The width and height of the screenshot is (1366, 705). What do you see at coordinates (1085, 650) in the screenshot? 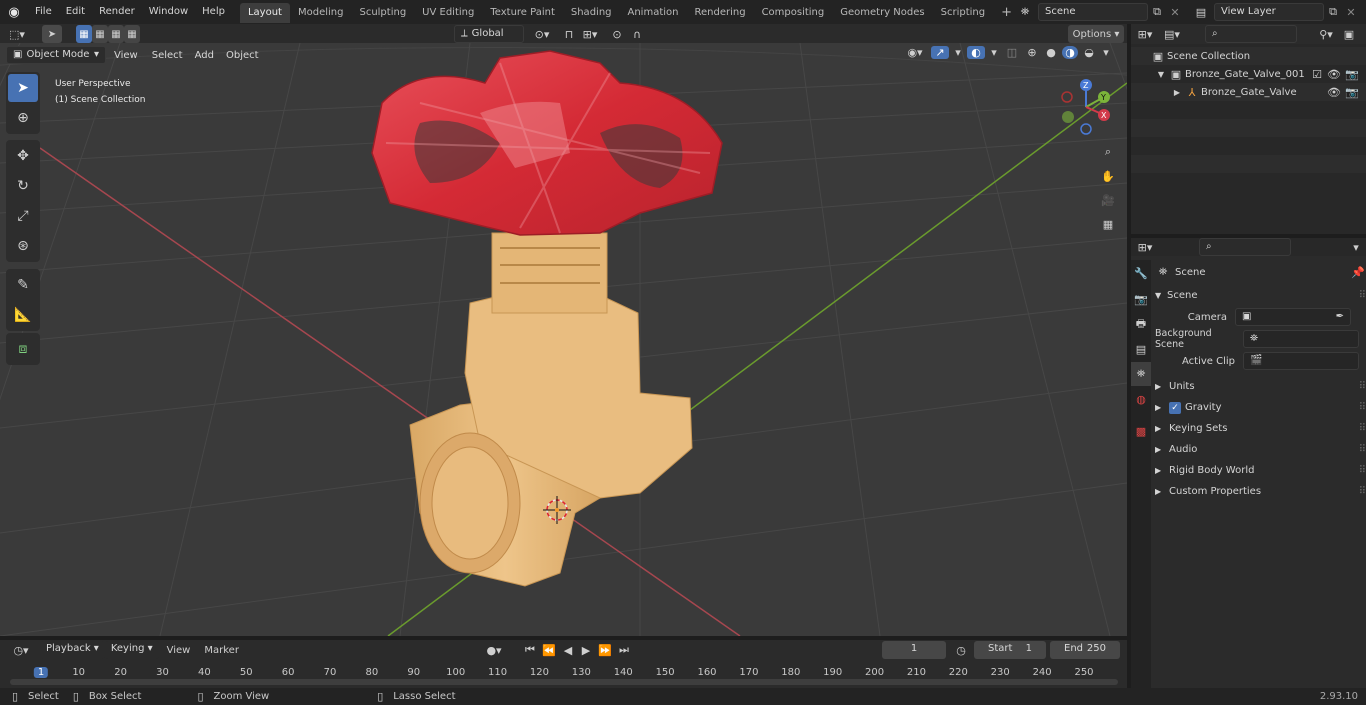
I see `end-frame-field: End 250` at bounding box center [1085, 650].